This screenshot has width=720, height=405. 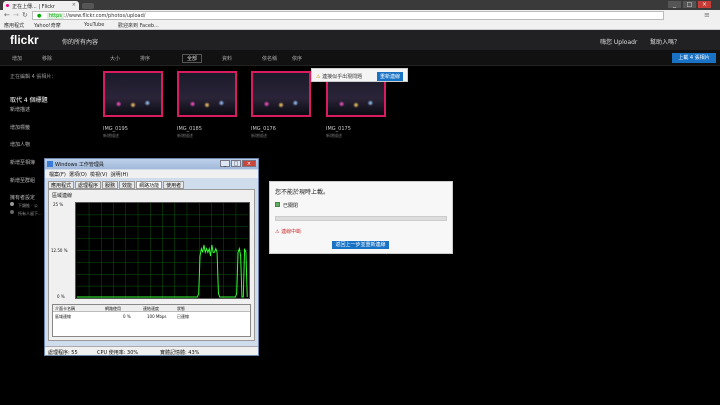 I want to click on url-scheme: https, so click(x=55, y=16).